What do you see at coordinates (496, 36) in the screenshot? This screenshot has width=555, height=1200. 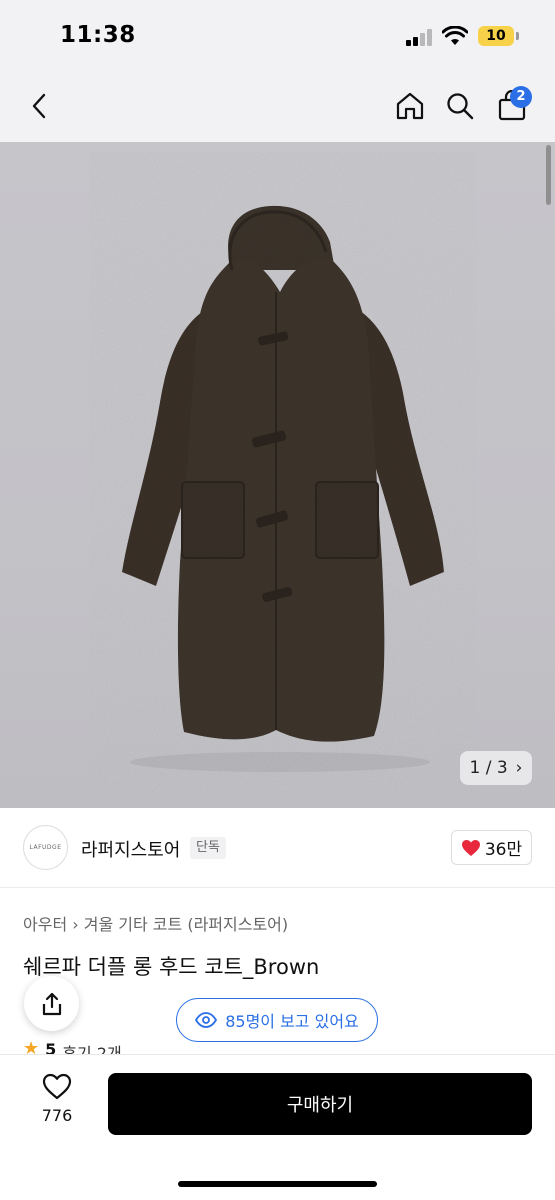 I see `battery-icon: 10` at bounding box center [496, 36].